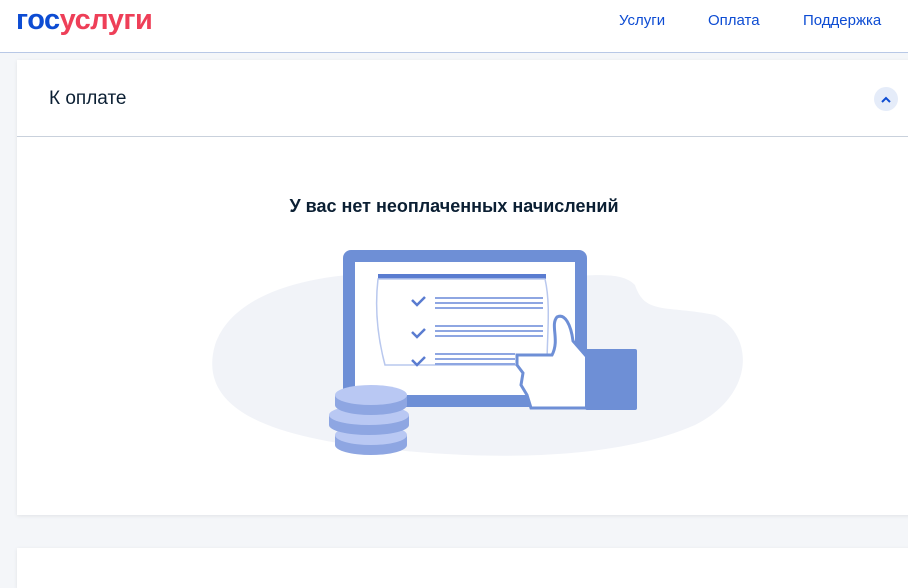  What do you see at coordinates (462, 136) in the screenshot?
I see `divider` at bounding box center [462, 136].